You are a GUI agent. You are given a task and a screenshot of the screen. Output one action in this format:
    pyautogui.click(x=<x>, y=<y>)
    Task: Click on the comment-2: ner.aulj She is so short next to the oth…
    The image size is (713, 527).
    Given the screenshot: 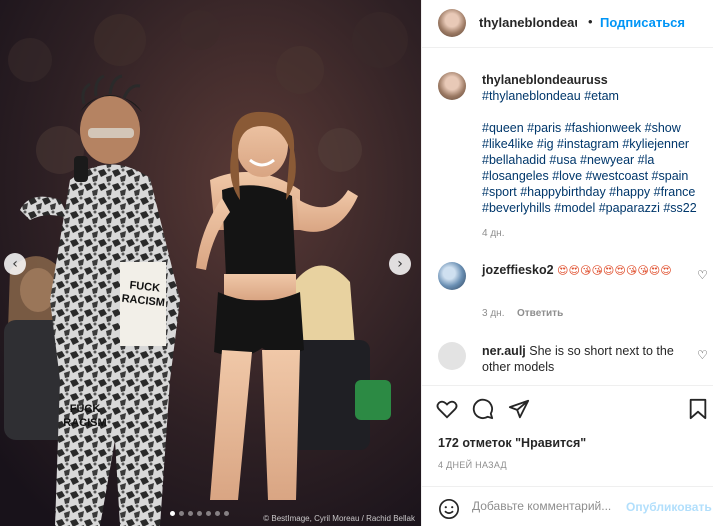 What is the action you would take?
    pyautogui.click(x=588, y=359)
    